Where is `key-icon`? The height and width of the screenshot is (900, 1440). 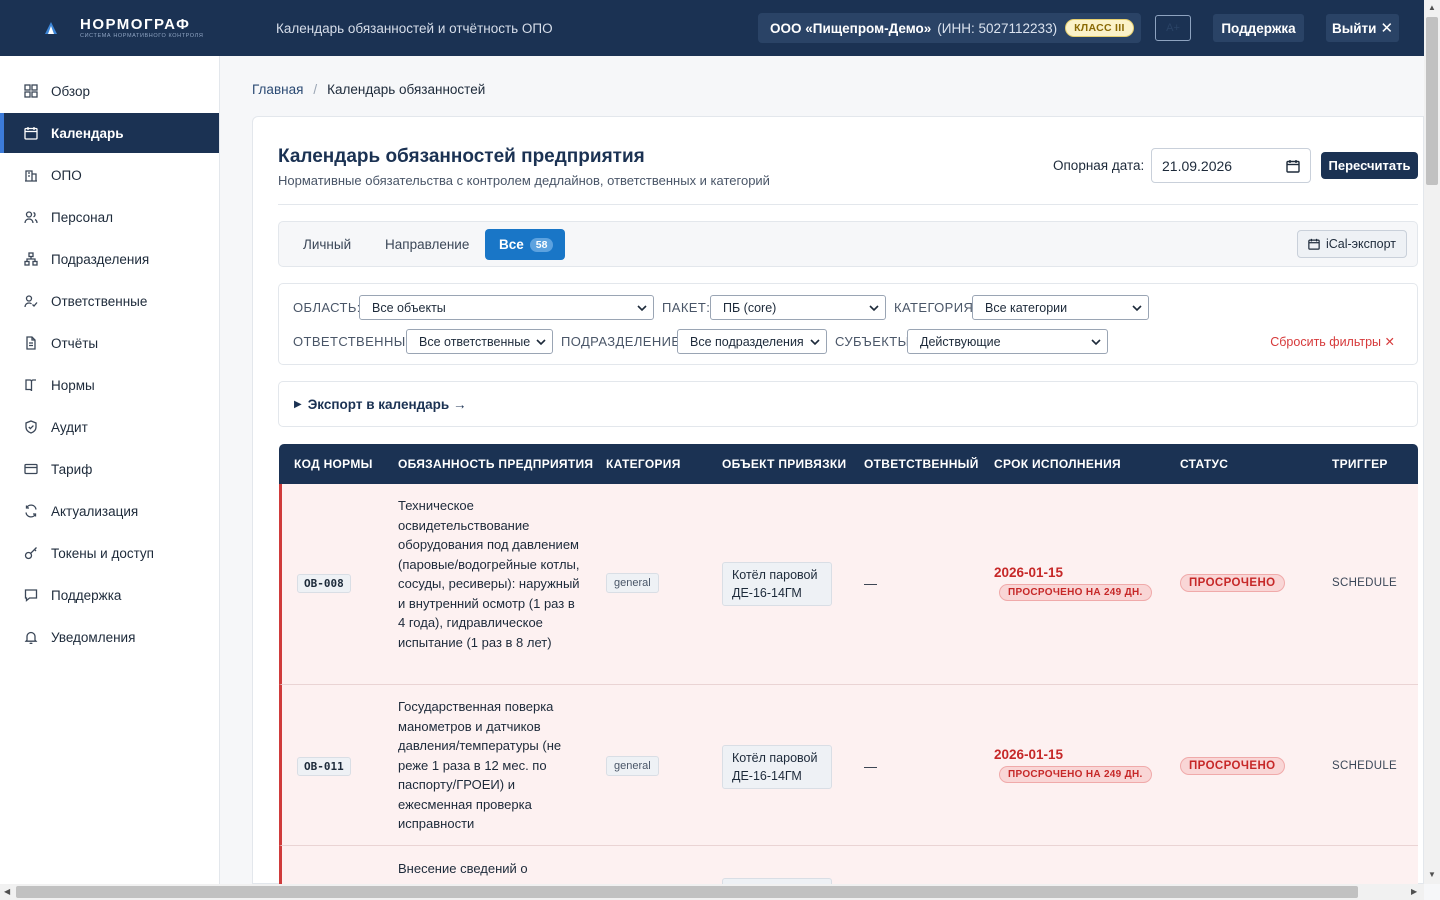 key-icon is located at coordinates (31, 553).